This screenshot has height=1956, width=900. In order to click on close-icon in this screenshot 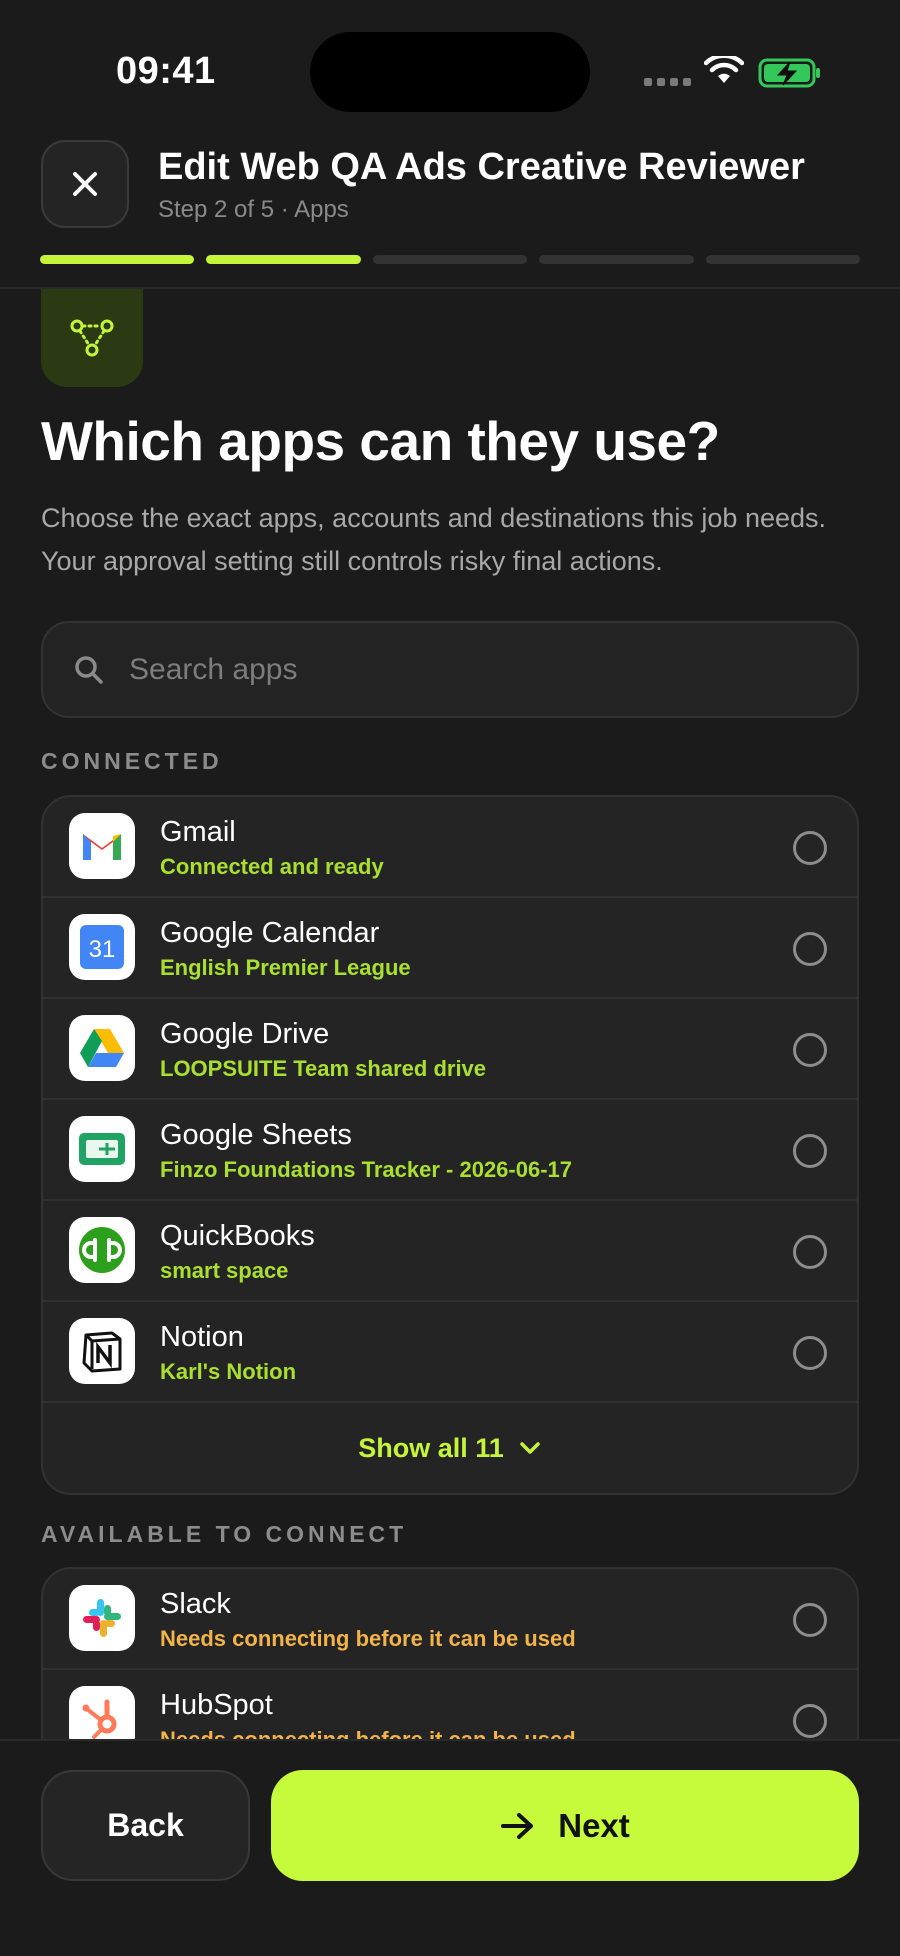, I will do `click(85, 184)`.